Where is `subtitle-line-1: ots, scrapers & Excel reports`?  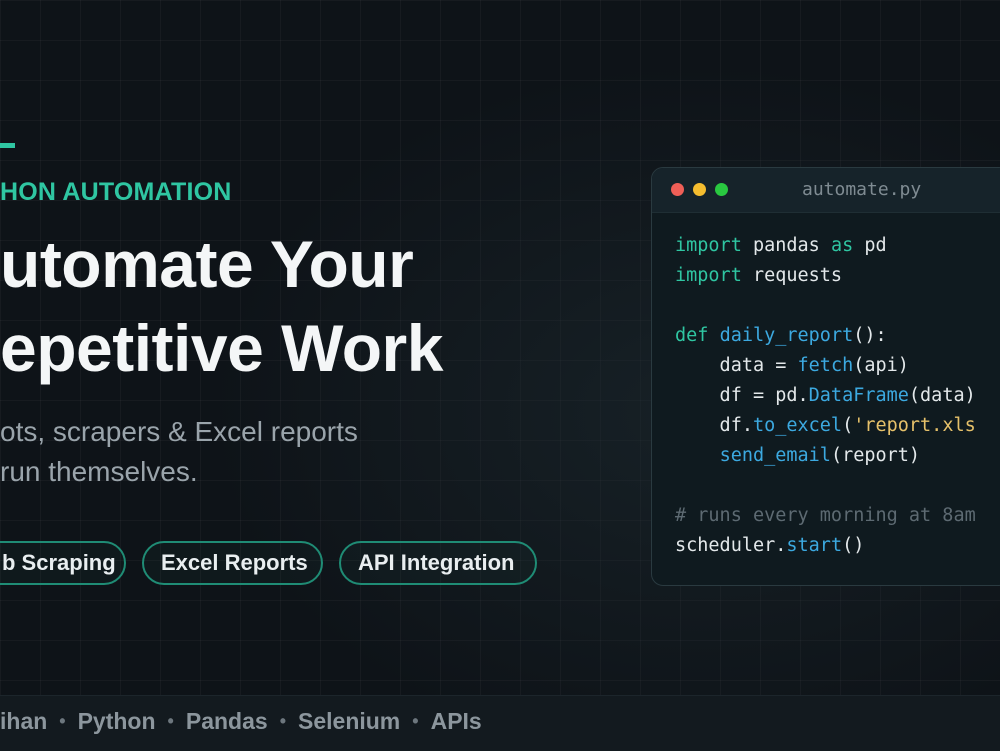 subtitle-line-1: ots, scrapers & Excel reports is located at coordinates (179, 431).